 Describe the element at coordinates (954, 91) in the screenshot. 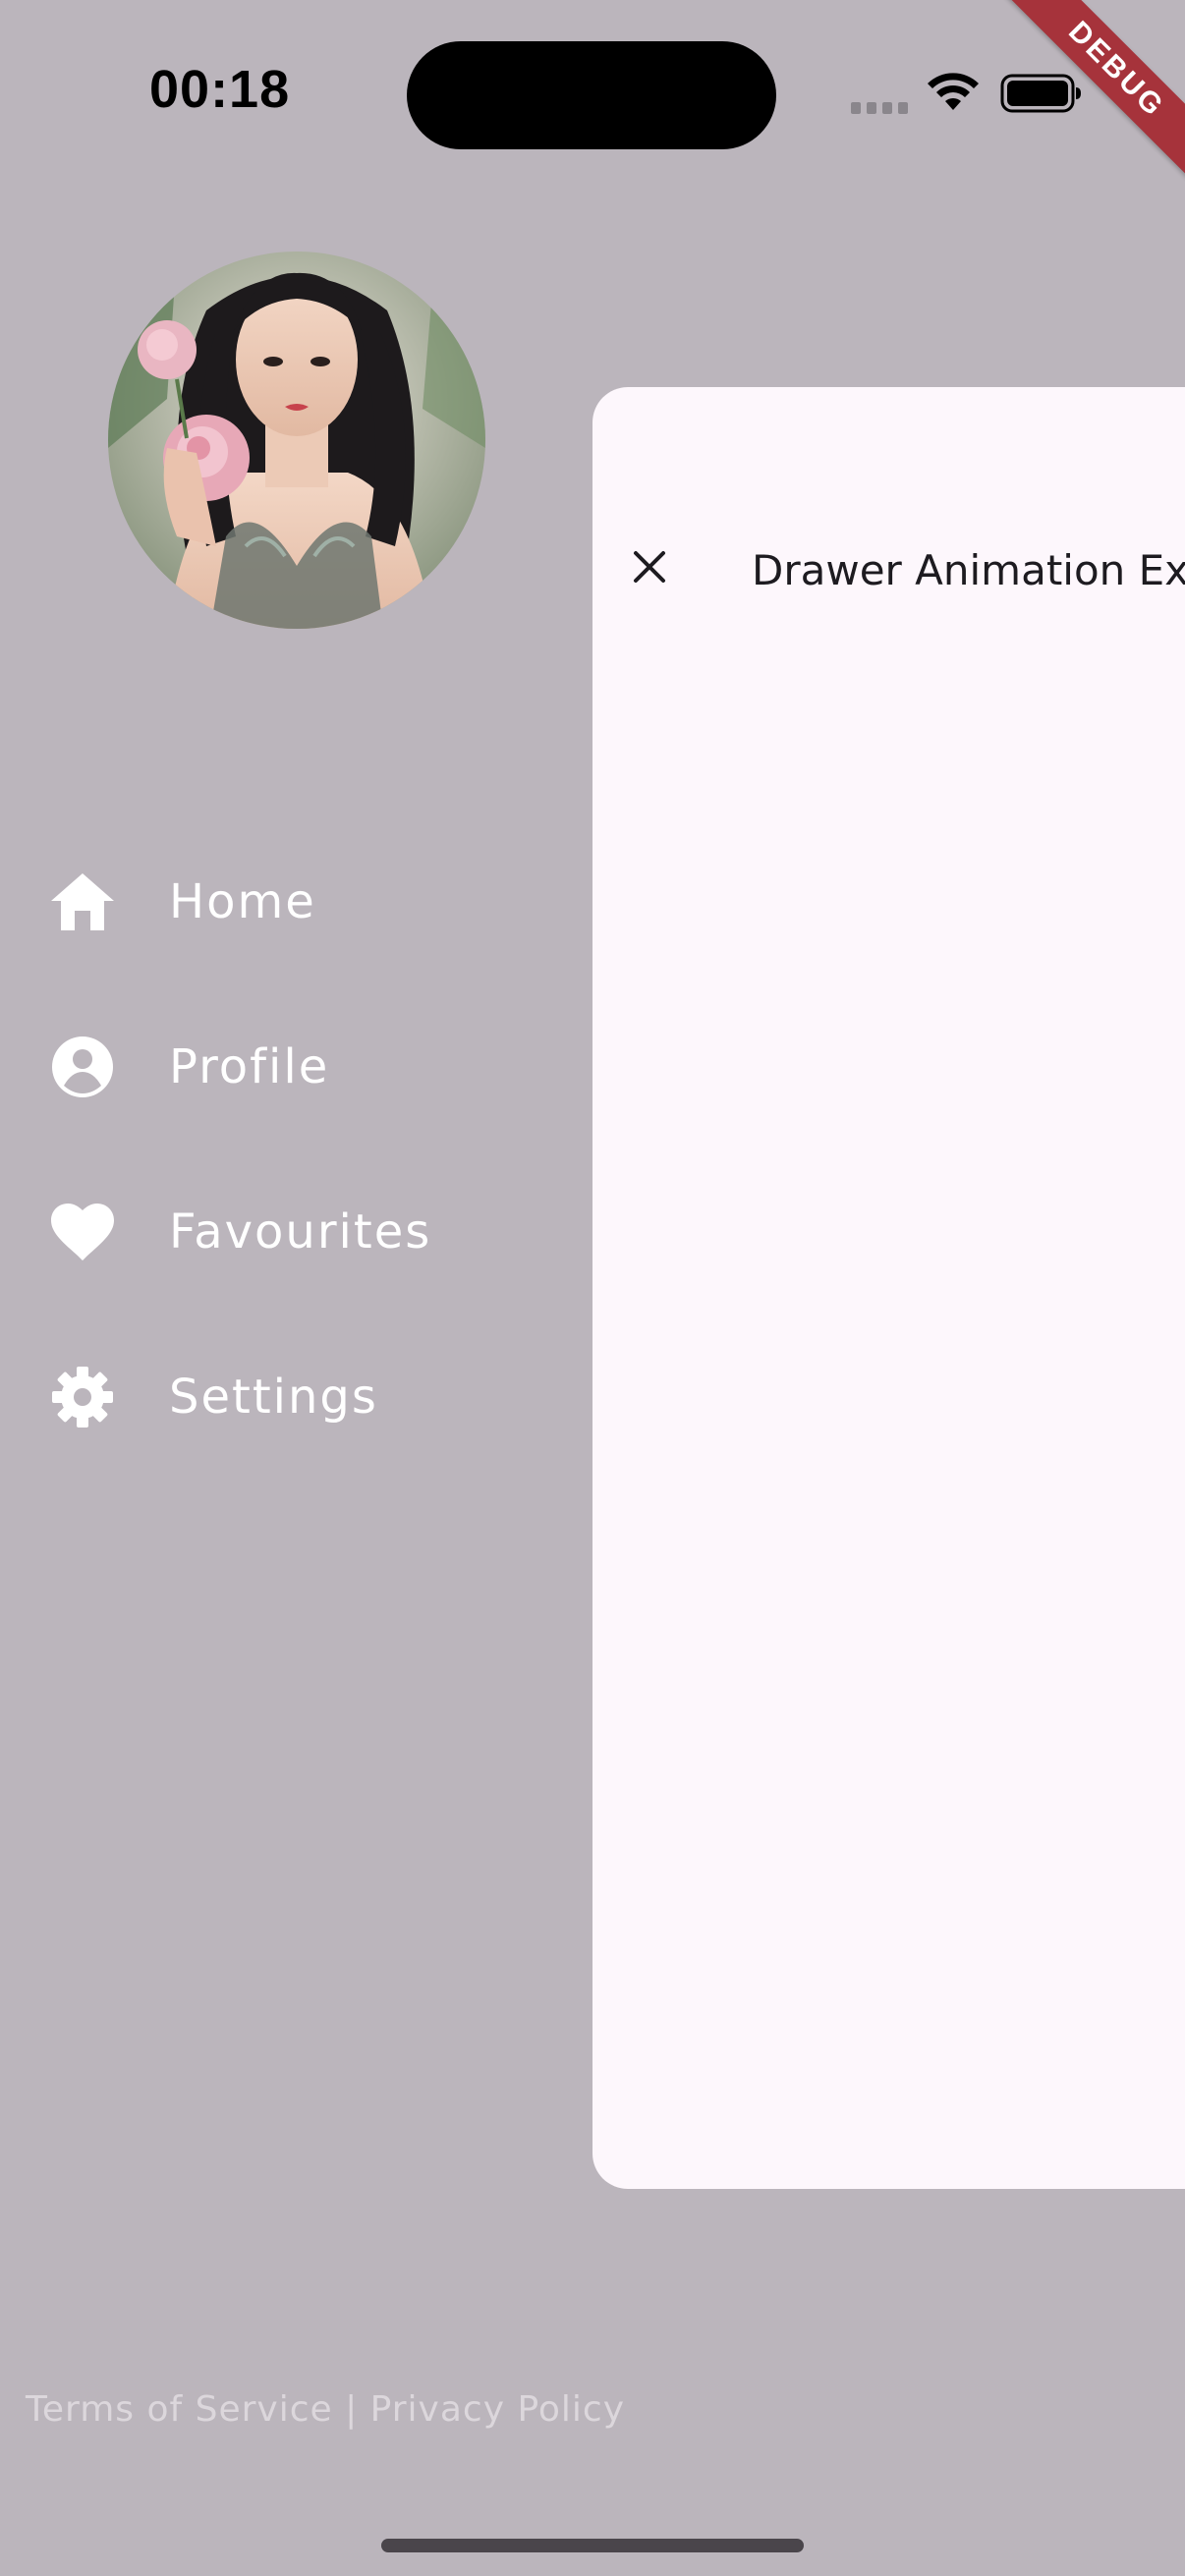

I see `wifi-icon` at that location.